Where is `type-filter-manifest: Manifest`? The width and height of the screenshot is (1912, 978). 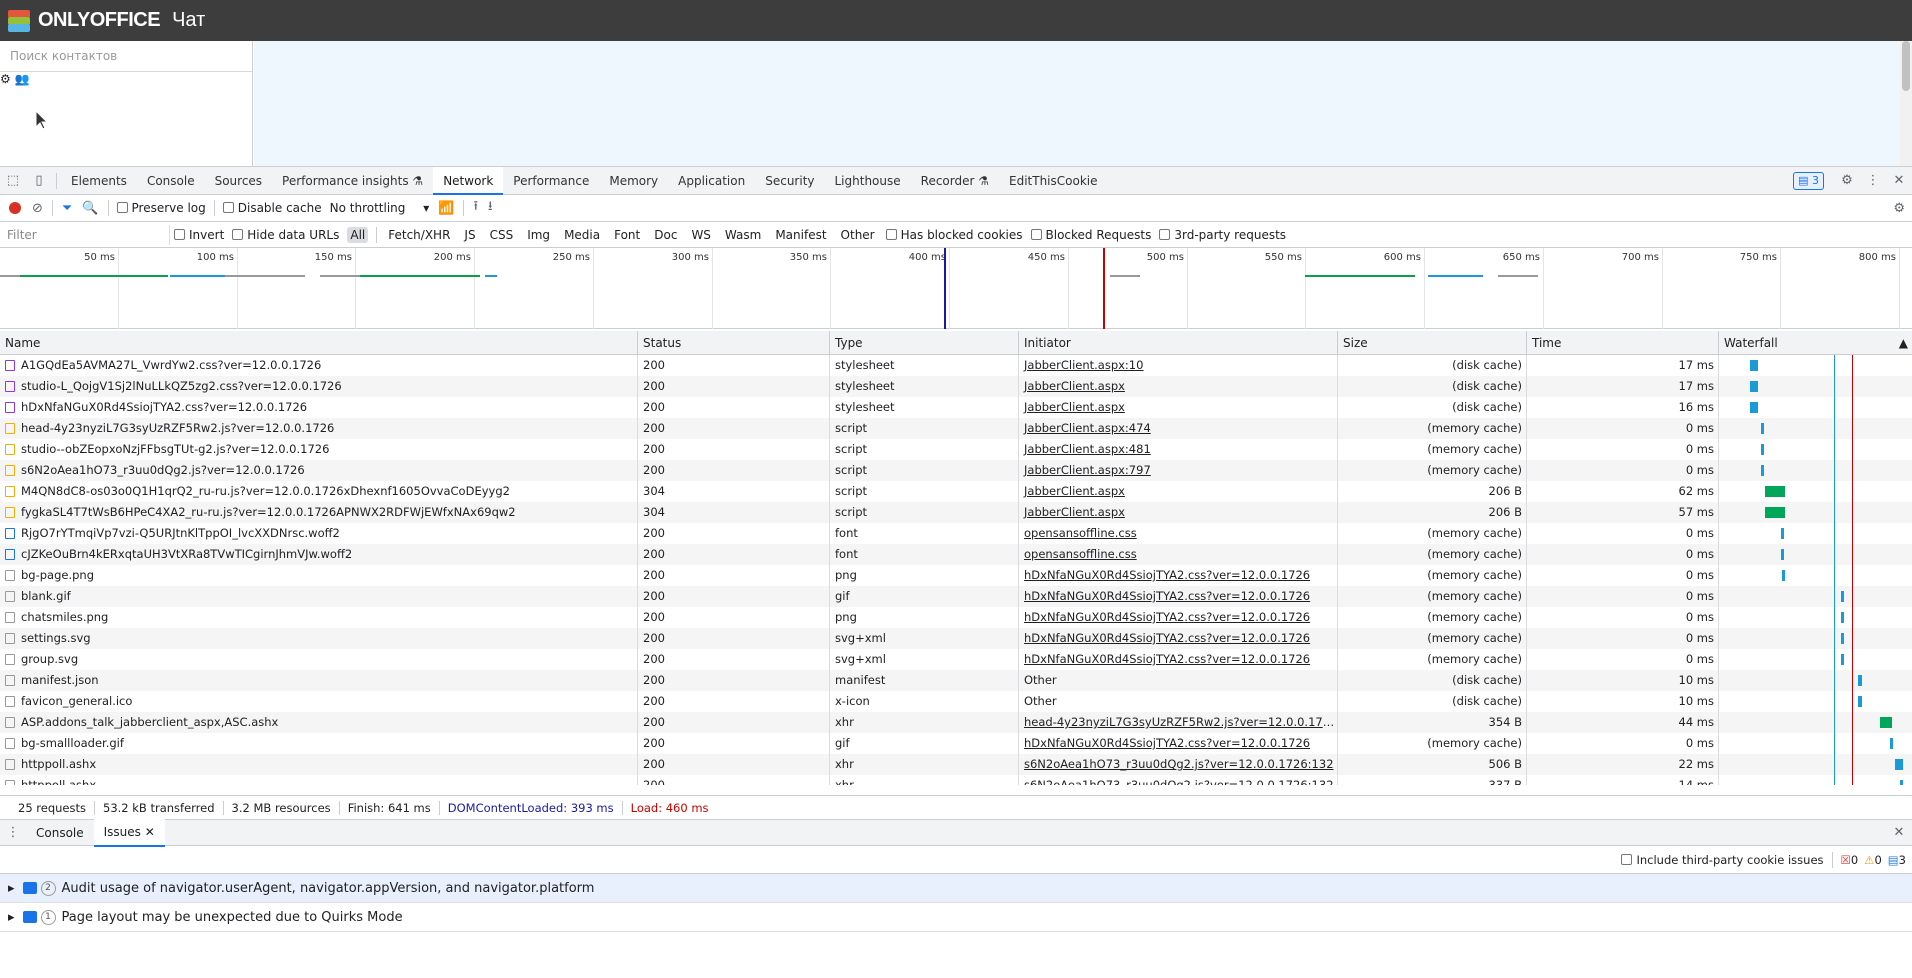
type-filter-manifest: Manifest is located at coordinates (800, 235).